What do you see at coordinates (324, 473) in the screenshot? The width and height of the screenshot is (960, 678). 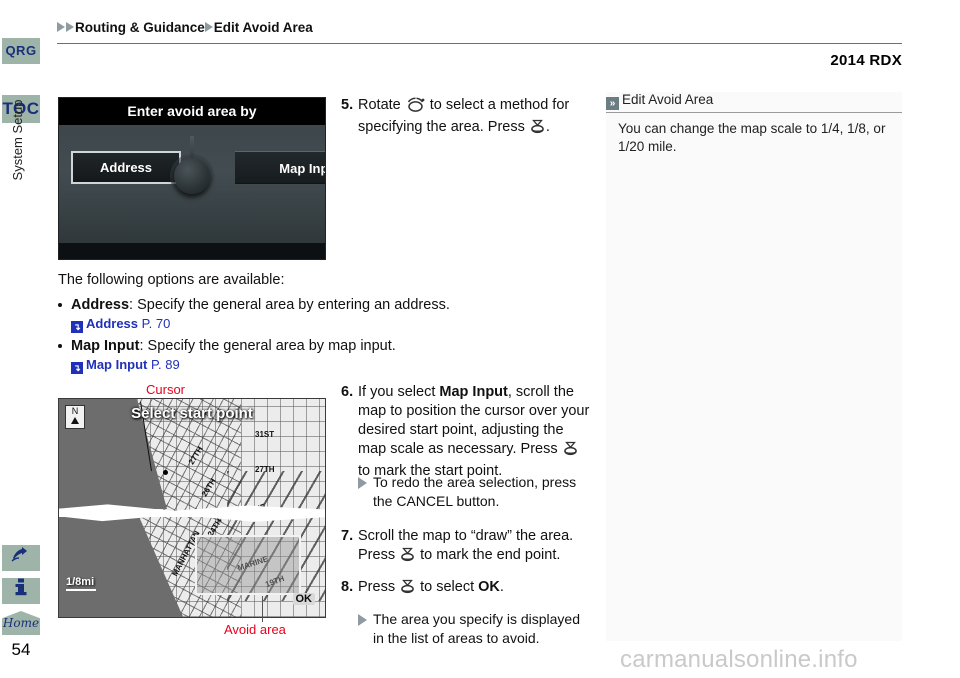 I see `map-street-label: PACIFIC` at bounding box center [324, 473].